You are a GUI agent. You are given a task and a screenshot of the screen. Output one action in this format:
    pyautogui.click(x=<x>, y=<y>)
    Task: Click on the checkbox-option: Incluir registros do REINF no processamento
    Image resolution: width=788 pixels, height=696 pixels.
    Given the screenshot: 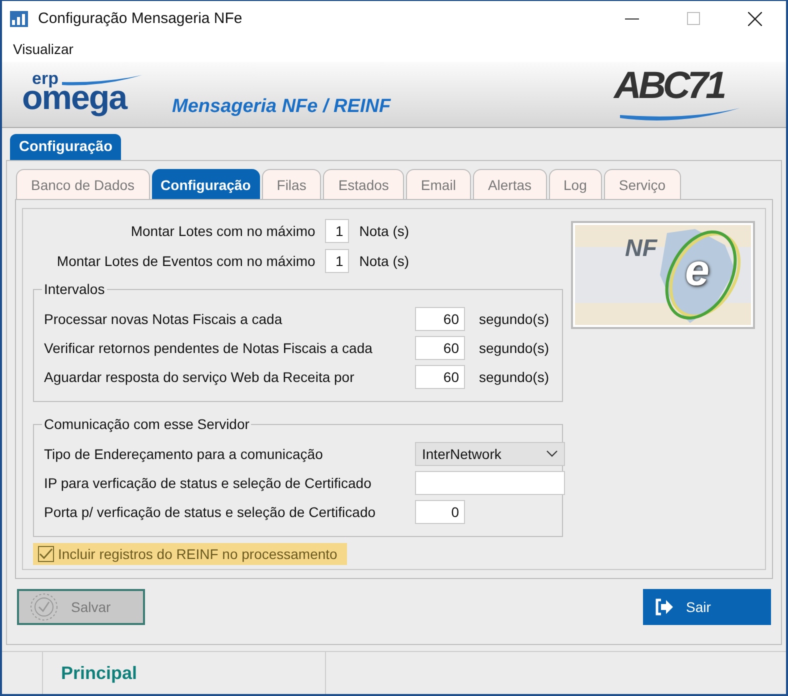 What is the action you would take?
    pyautogui.click(x=190, y=554)
    